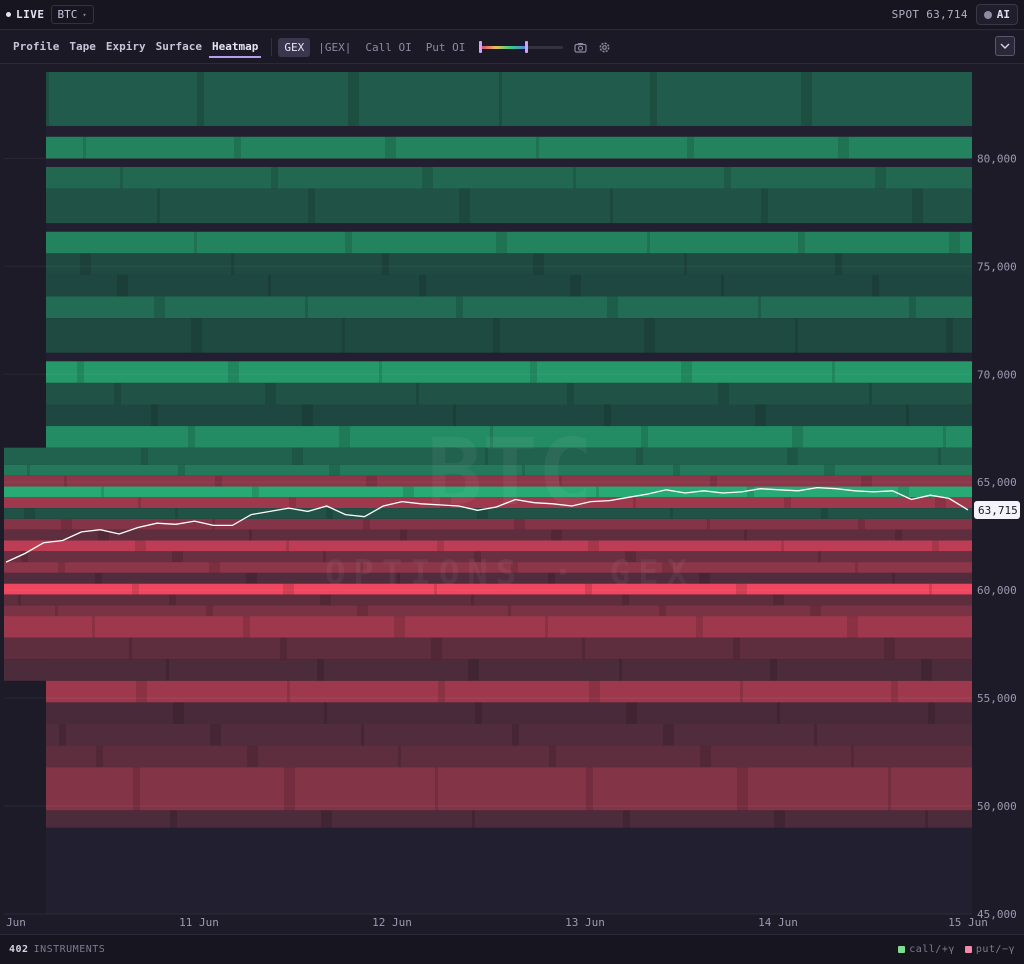  I want to click on watermark-subtitle: OPTIONS · GEX, so click(510, 573).